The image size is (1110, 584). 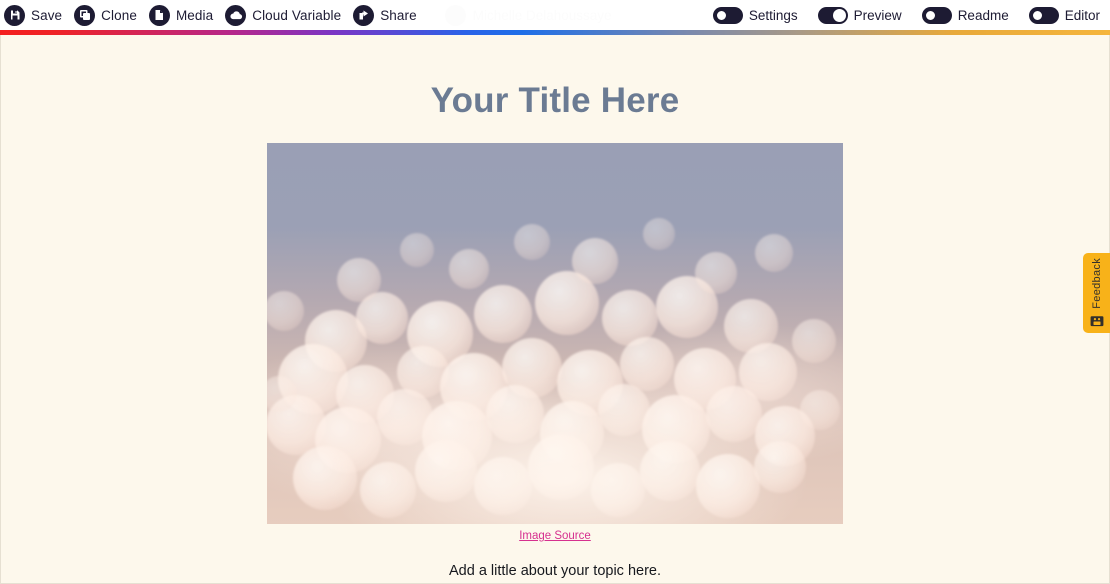 I want to click on settings-toggle-switch, so click(x=727, y=15).